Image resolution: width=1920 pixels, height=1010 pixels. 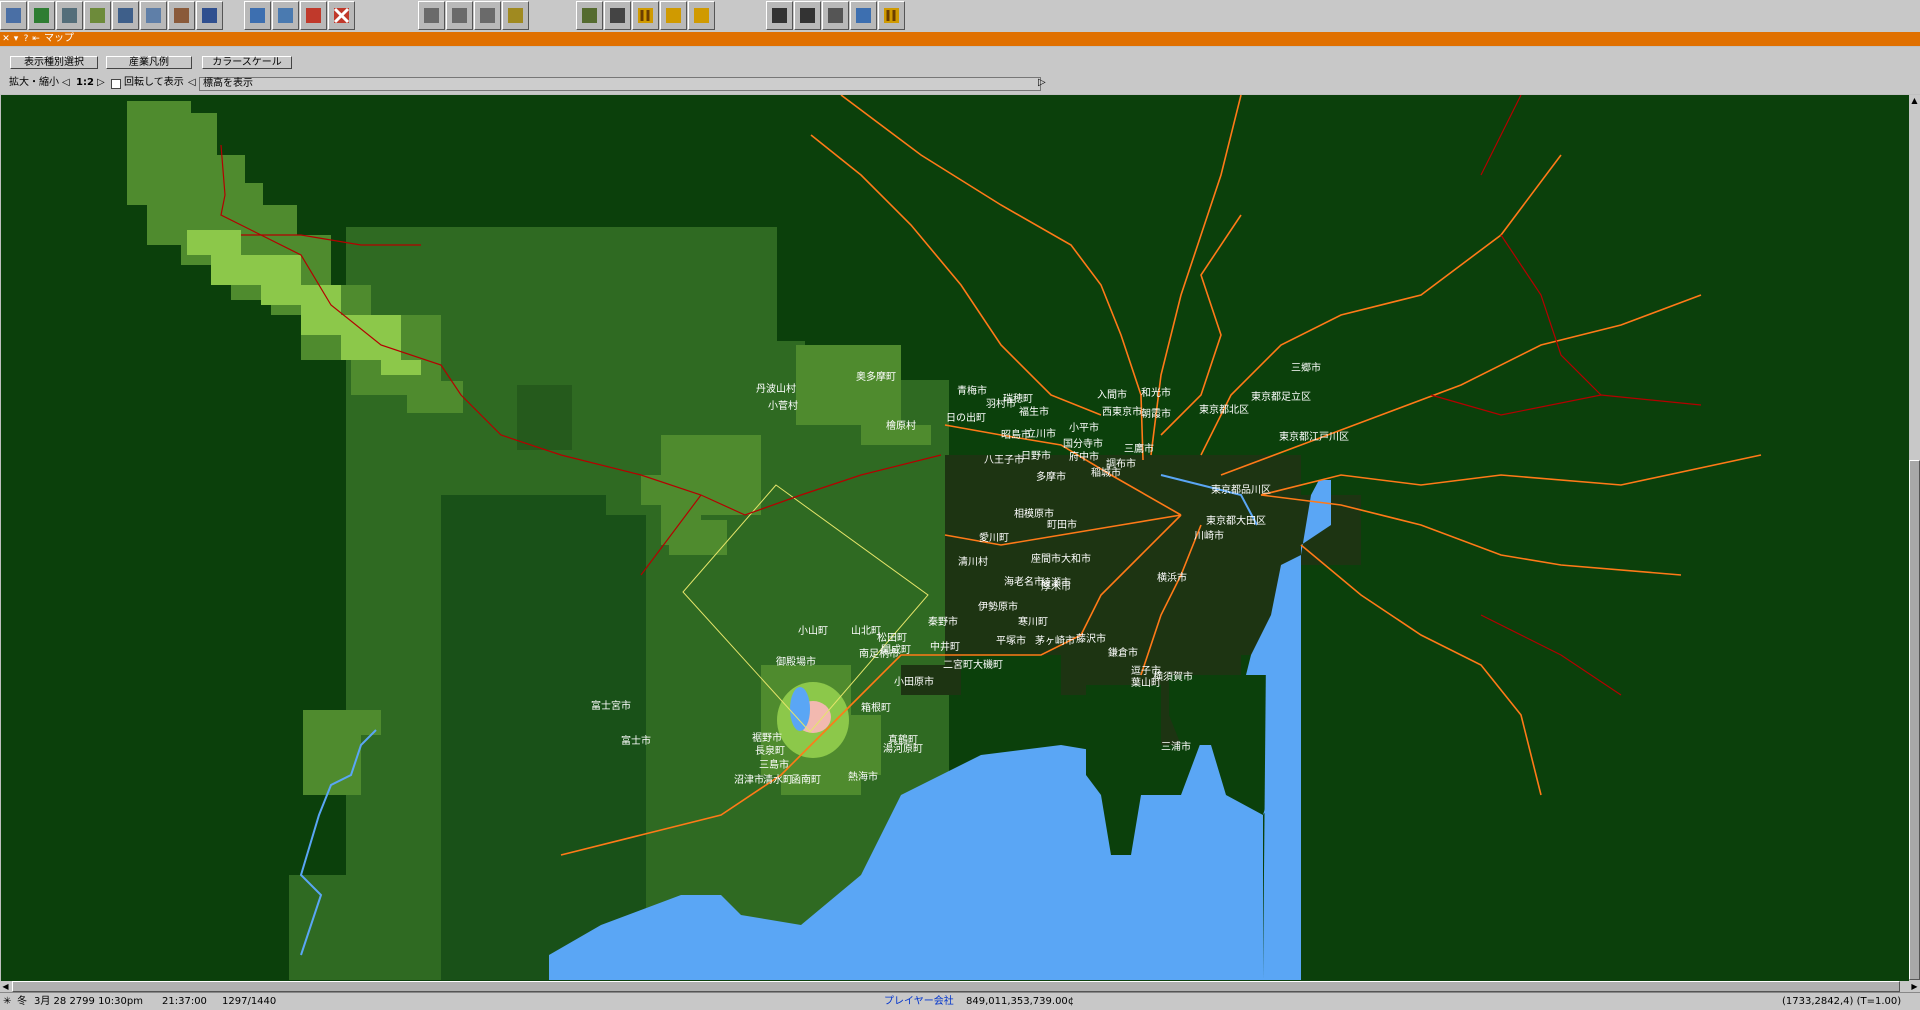 I want to click on zoom-in-icon, so click(x=779, y=15).